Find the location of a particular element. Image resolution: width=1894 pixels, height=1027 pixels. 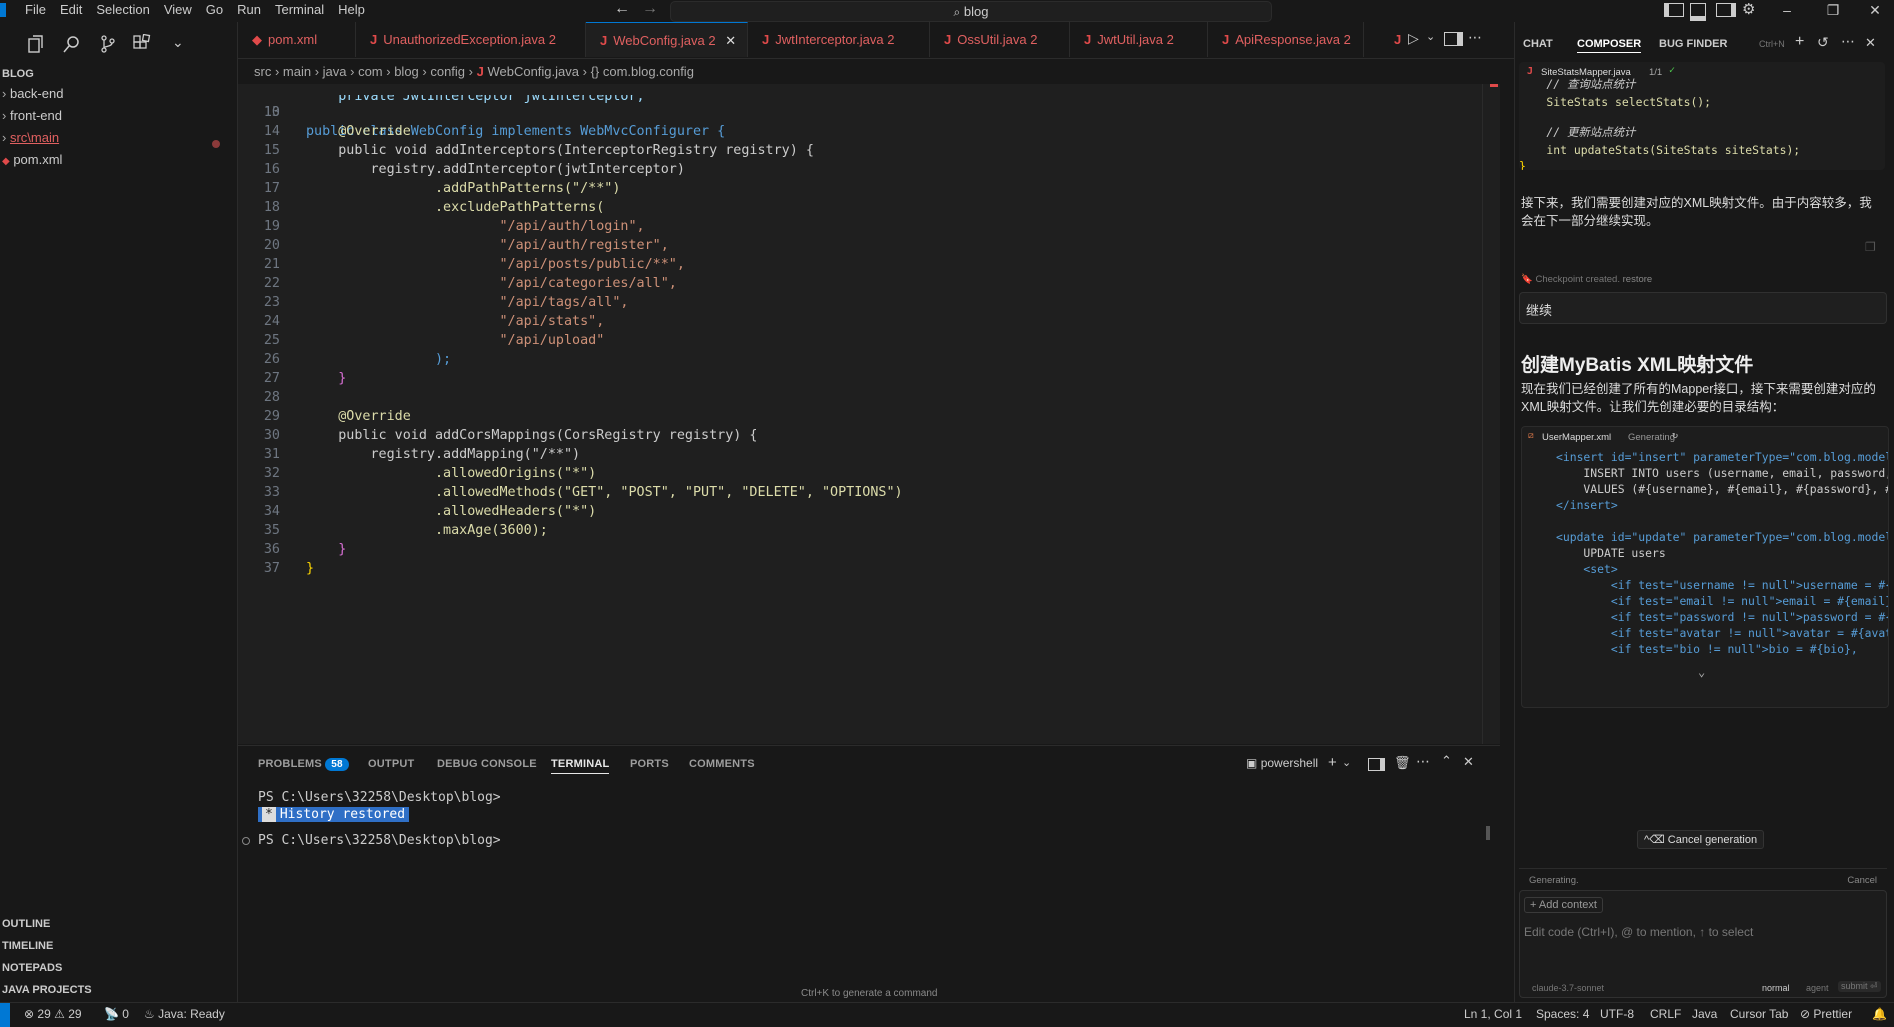

mode-normal: normal is located at coordinates (1776, 988).